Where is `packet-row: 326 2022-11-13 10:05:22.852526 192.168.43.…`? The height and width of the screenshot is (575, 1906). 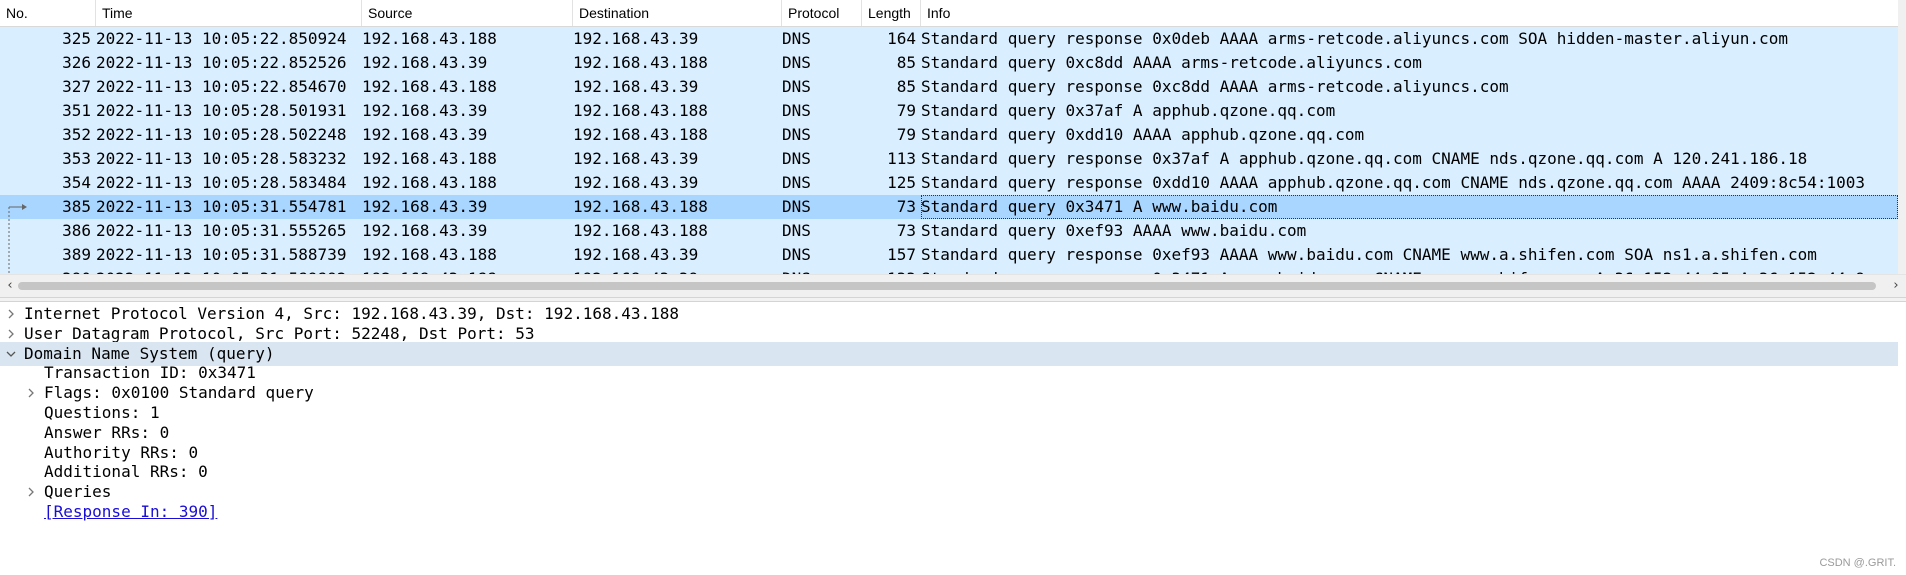
packet-row: 326 2022-11-13 10:05:22.852526 192.168.43.… is located at coordinates (949, 63).